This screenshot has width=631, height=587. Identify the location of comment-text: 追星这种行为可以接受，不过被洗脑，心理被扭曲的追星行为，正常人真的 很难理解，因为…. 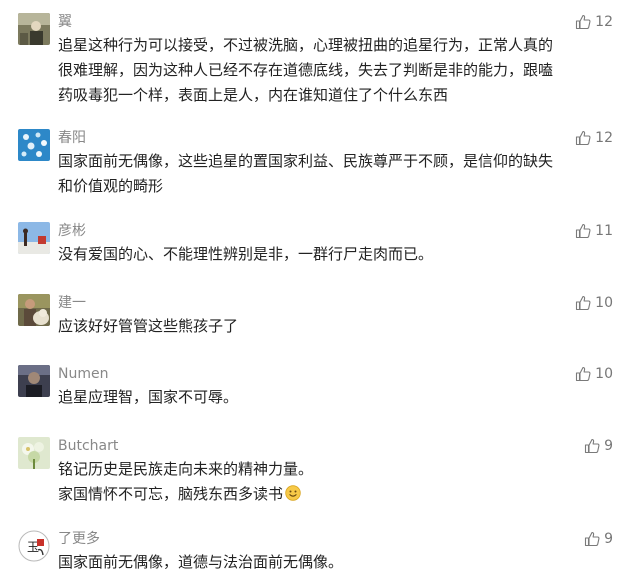
(338, 70).